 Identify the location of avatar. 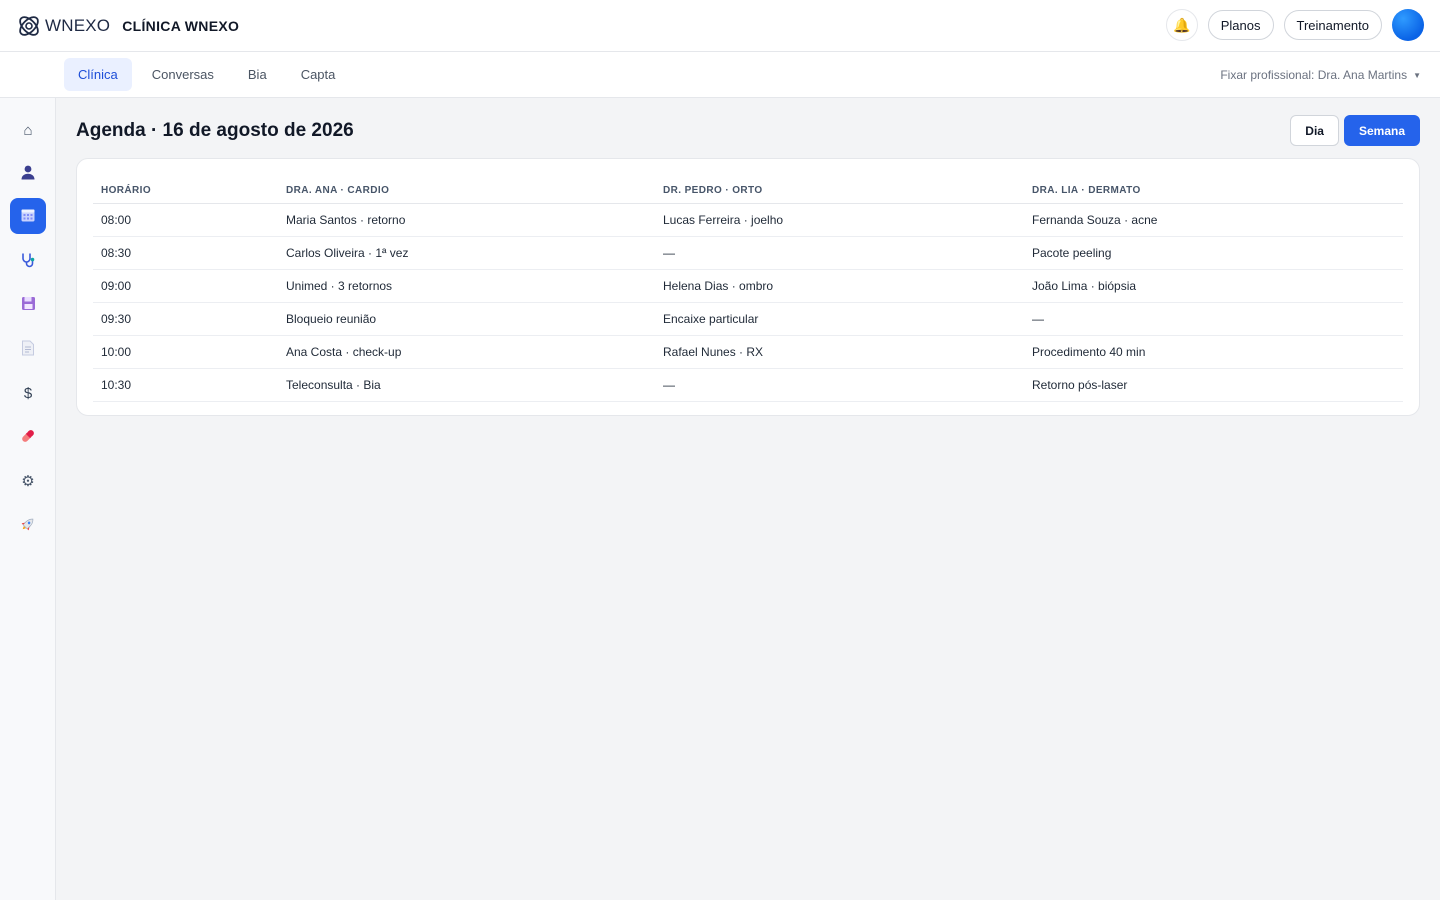
(1408, 25).